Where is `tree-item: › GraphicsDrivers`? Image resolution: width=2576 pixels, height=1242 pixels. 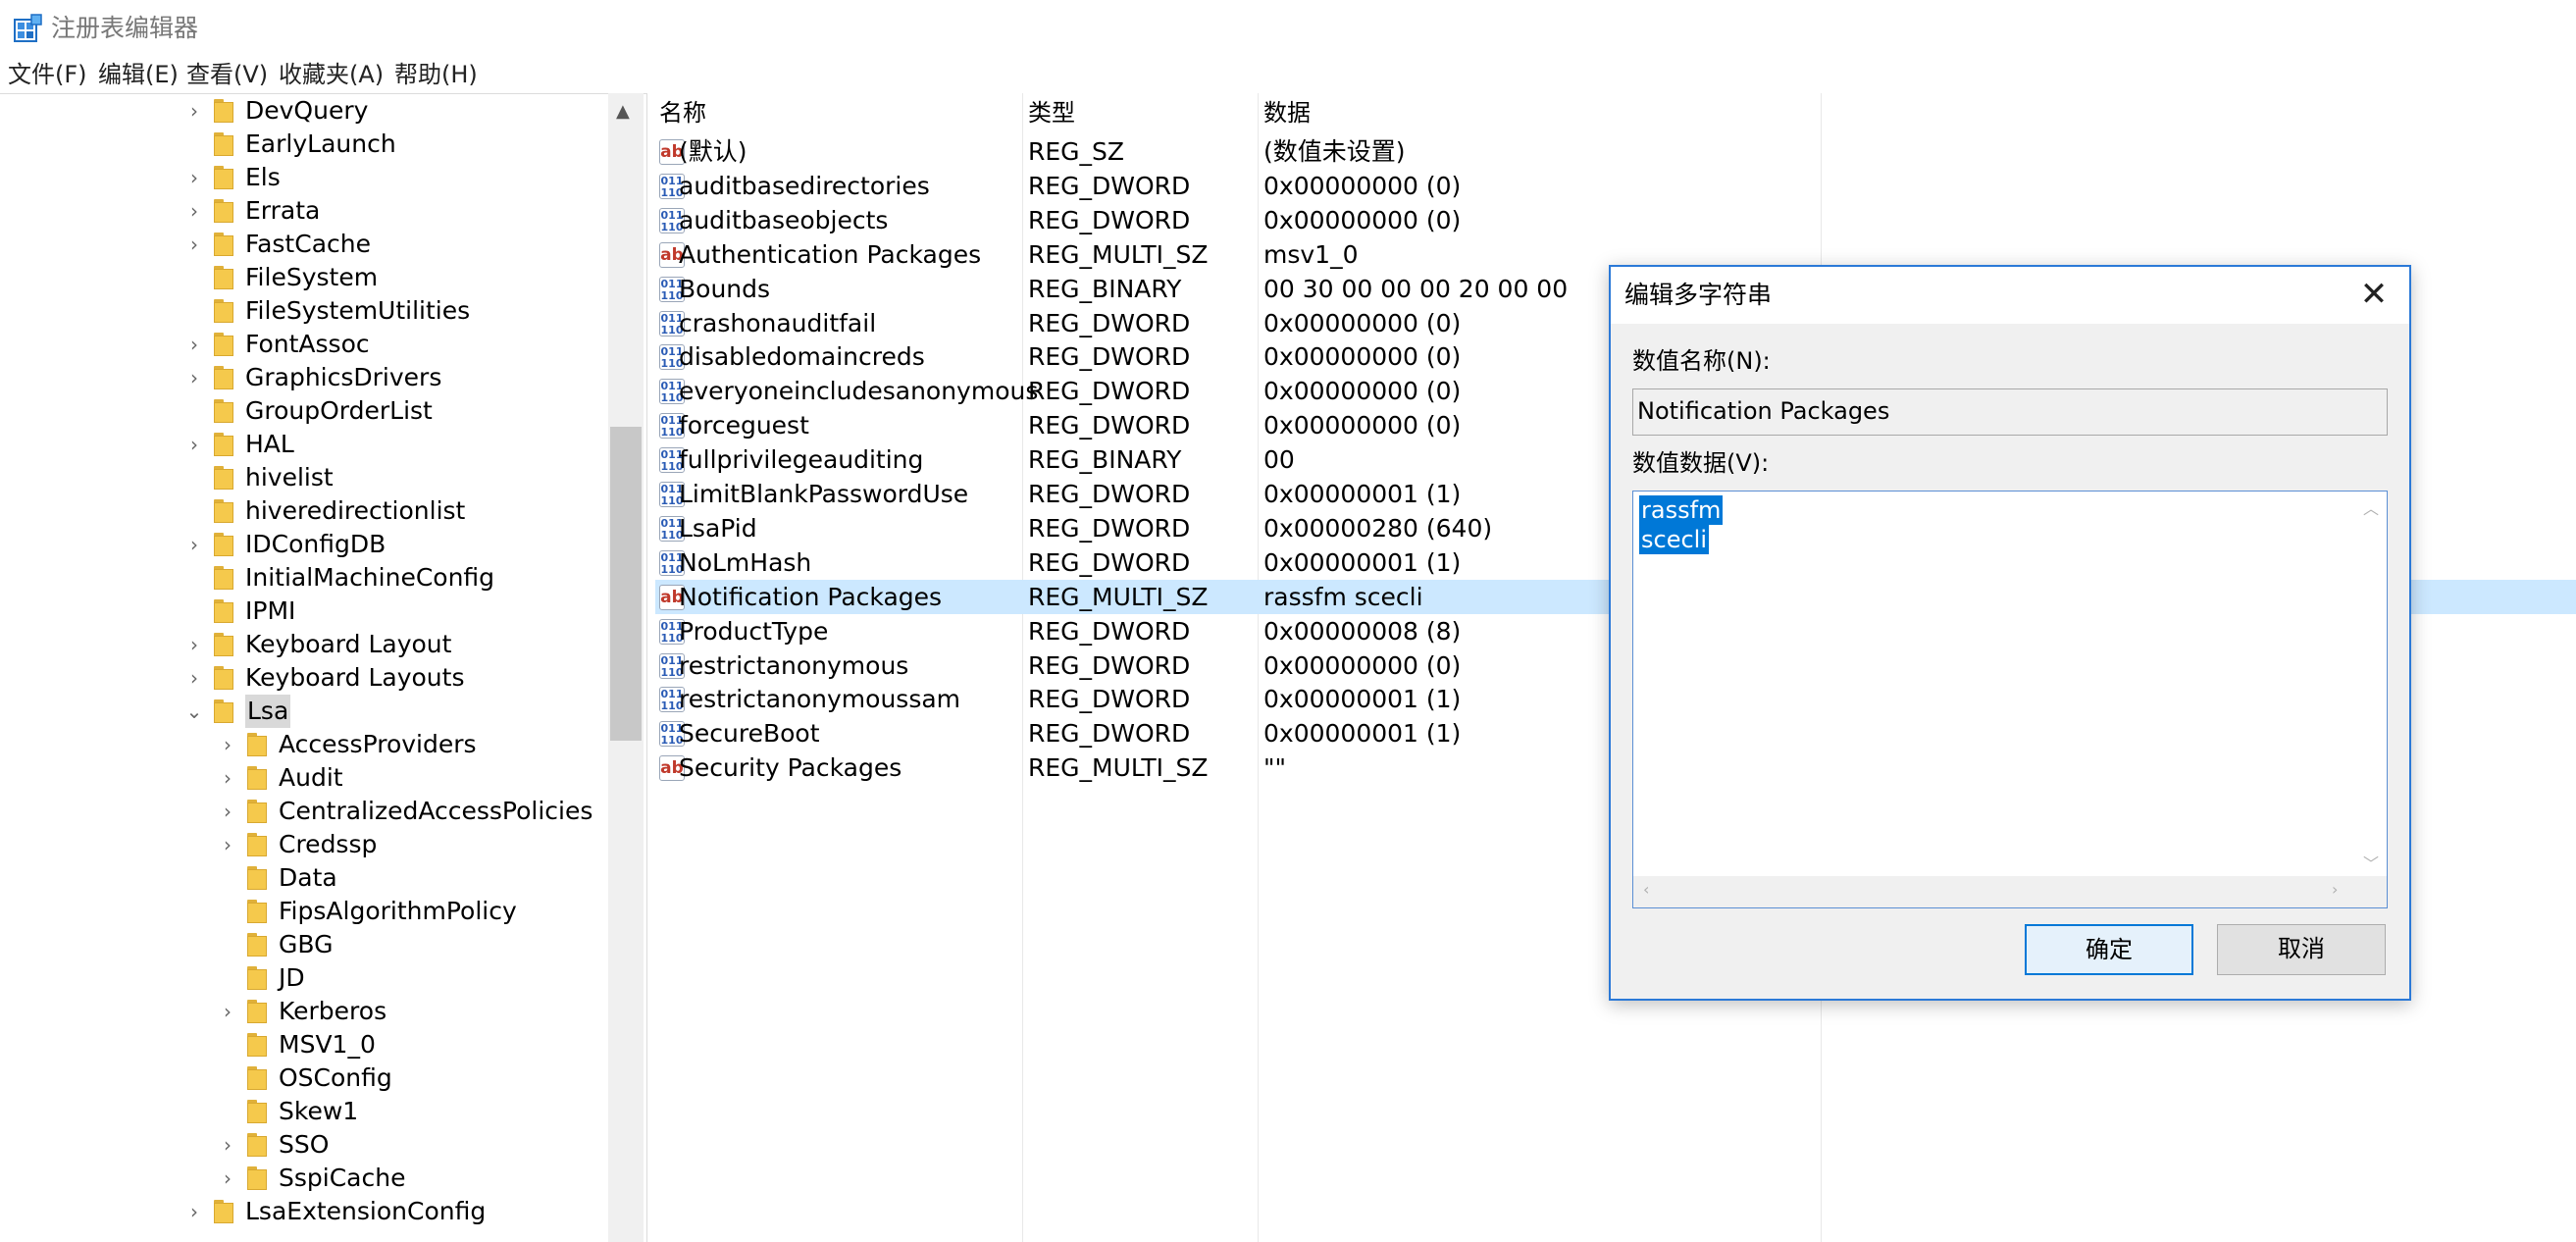 tree-item: › GraphicsDrivers is located at coordinates (304, 378).